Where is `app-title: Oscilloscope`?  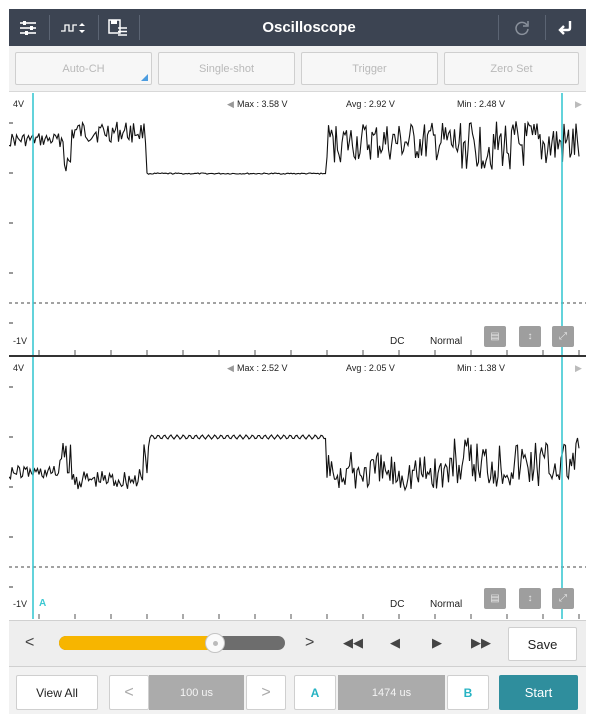
app-title: Oscilloscope is located at coordinates (309, 27).